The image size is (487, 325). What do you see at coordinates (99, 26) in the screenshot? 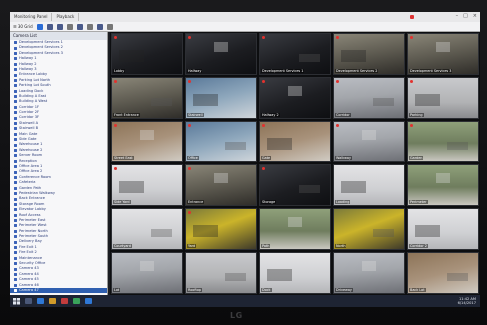
I see `snapshot-icon` at bounding box center [99, 26].